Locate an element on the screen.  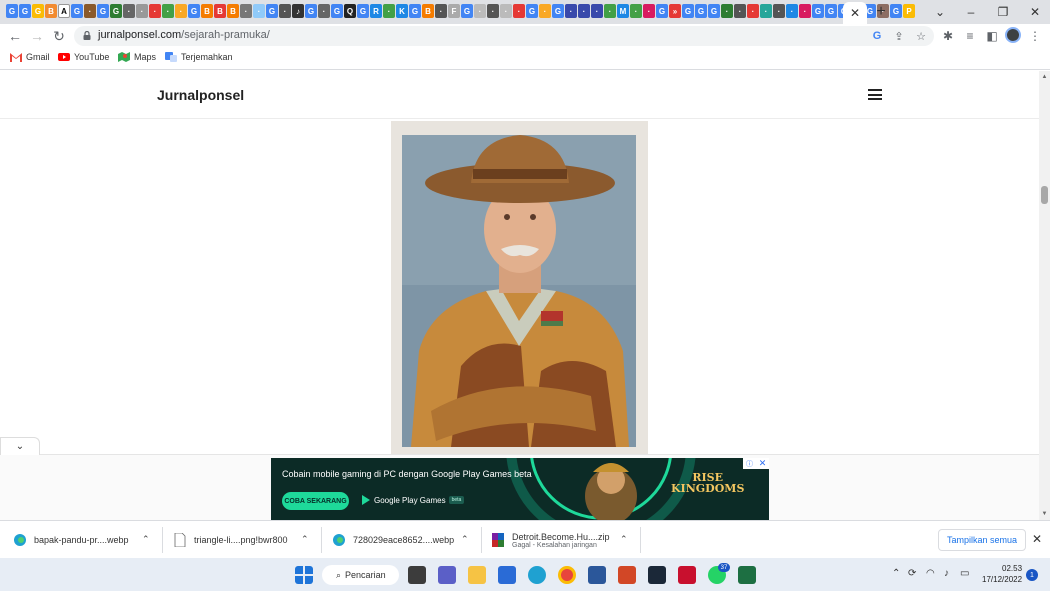
restore-button: ❐ is located at coordinates (1003, 12).